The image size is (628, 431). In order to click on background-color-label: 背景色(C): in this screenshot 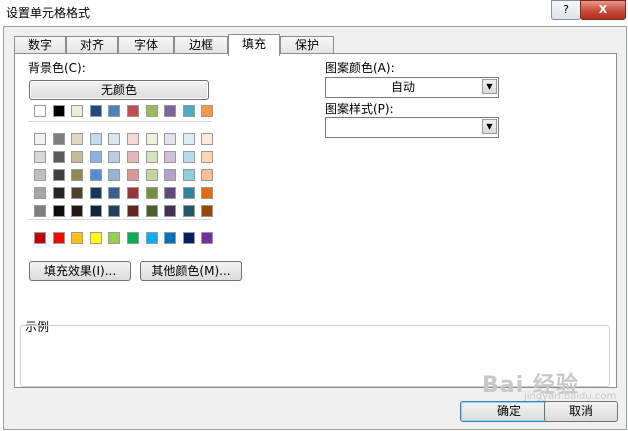, I will do `click(57, 68)`.